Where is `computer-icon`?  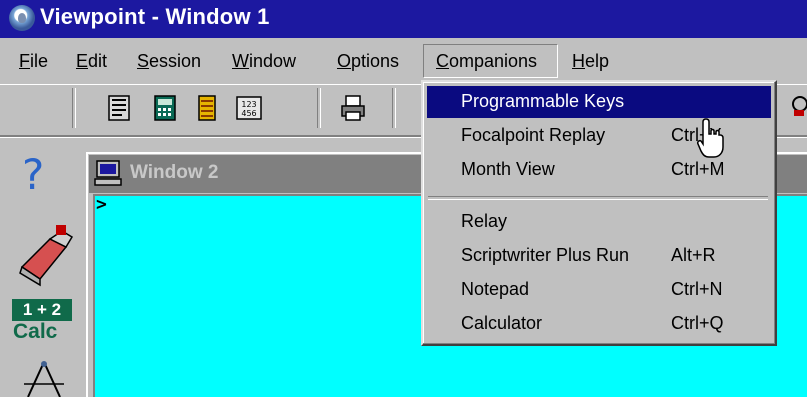 computer-icon is located at coordinates (109, 173).